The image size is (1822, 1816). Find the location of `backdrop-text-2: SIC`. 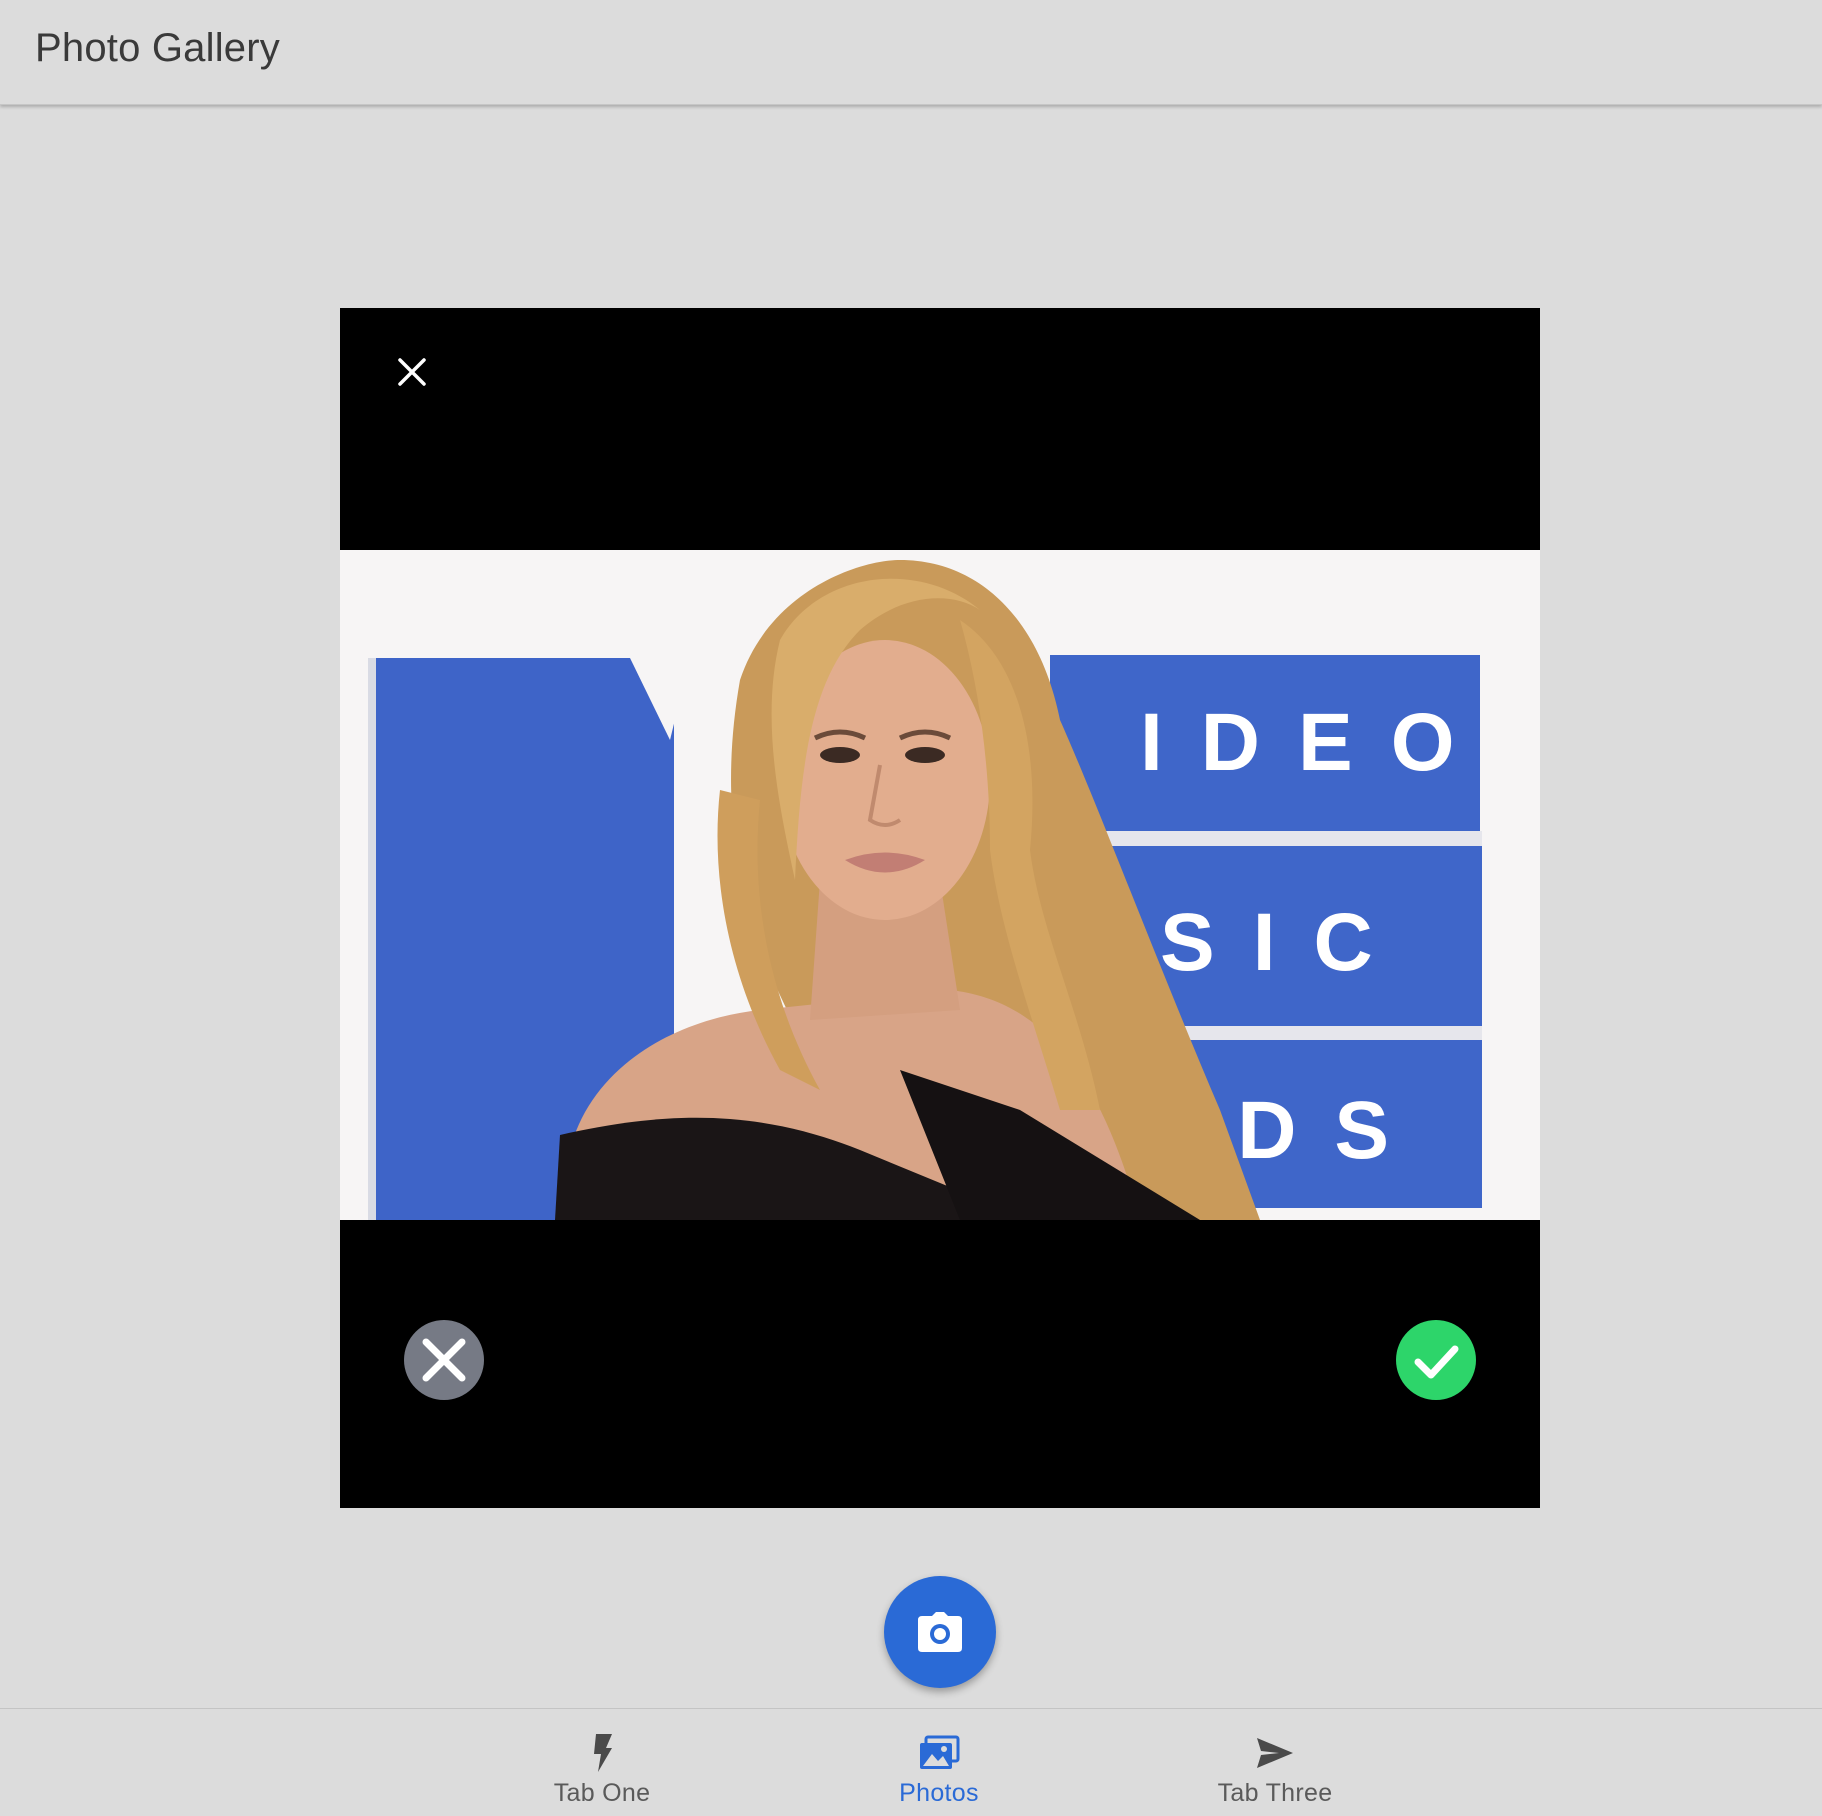

backdrop-text-2: SIC is located at coordinates (1285, 942).